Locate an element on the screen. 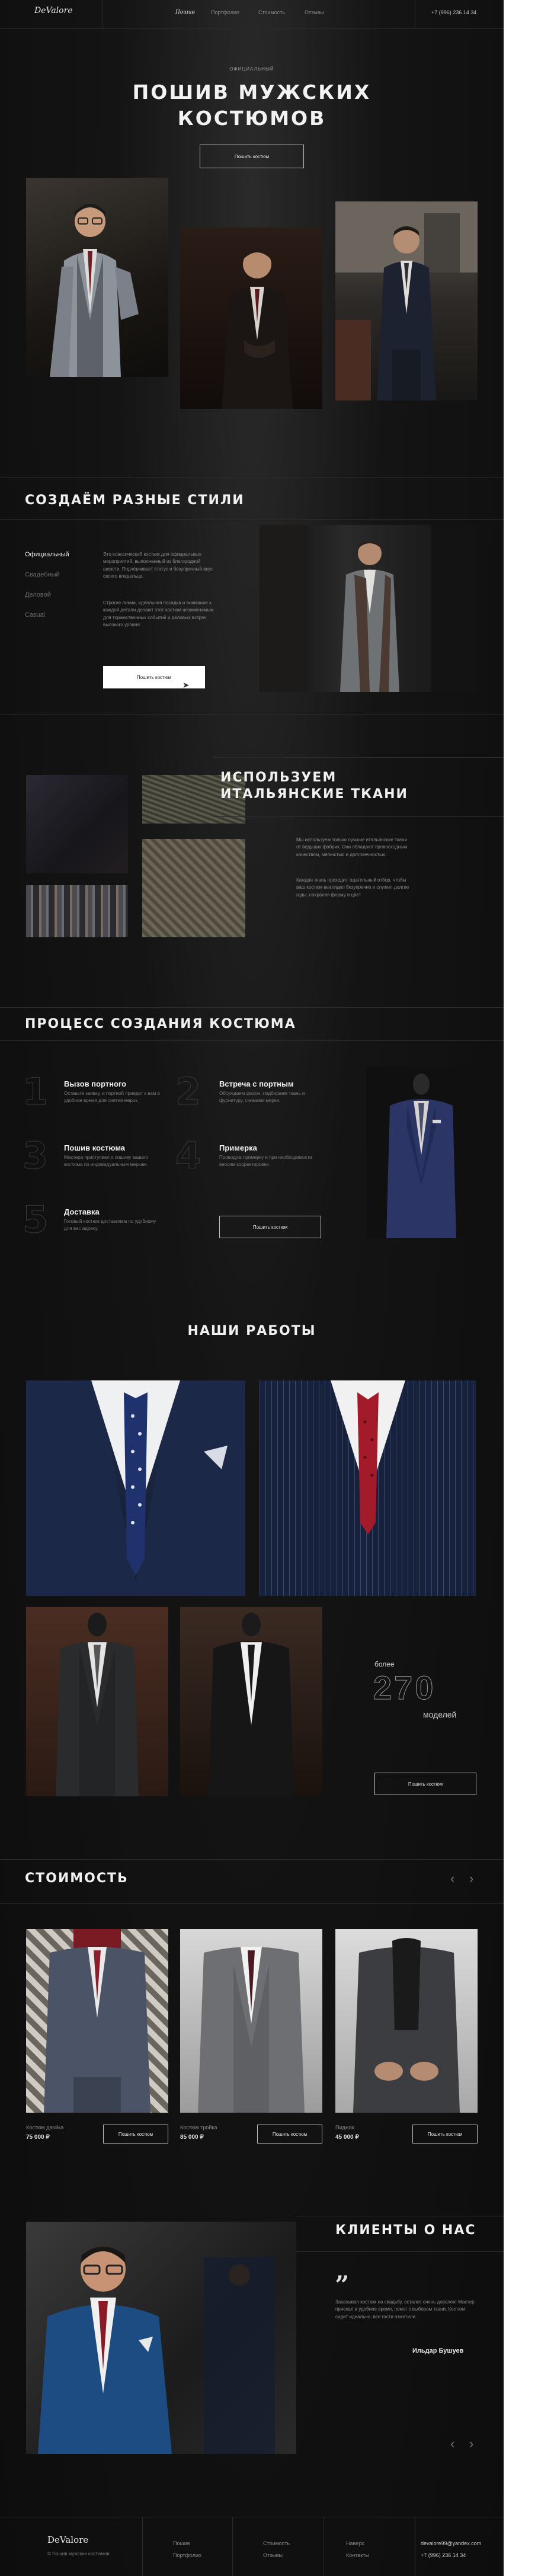 The width and height of the screenshot is (554, 2576). footer-link-tailoring: Пошив is located at coordinates (181, 2543).